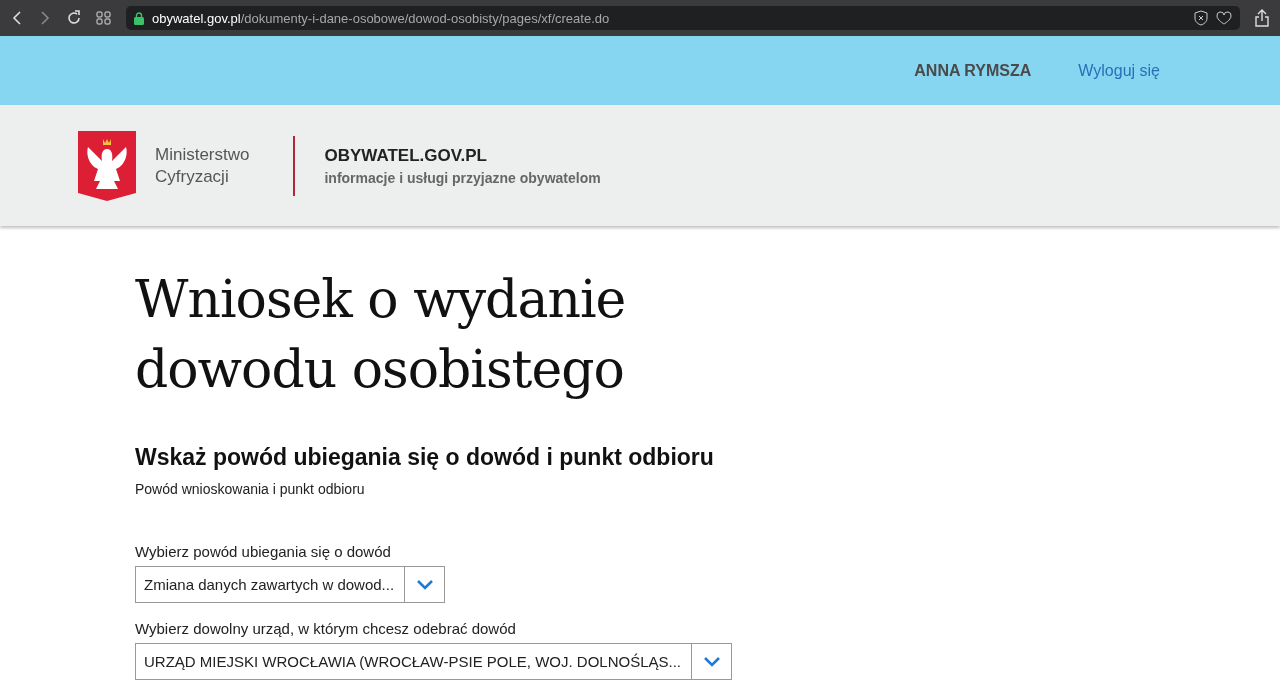  I want to click on field-label: Wybierz powód ubiegania się o dowód, so click(263, 551).